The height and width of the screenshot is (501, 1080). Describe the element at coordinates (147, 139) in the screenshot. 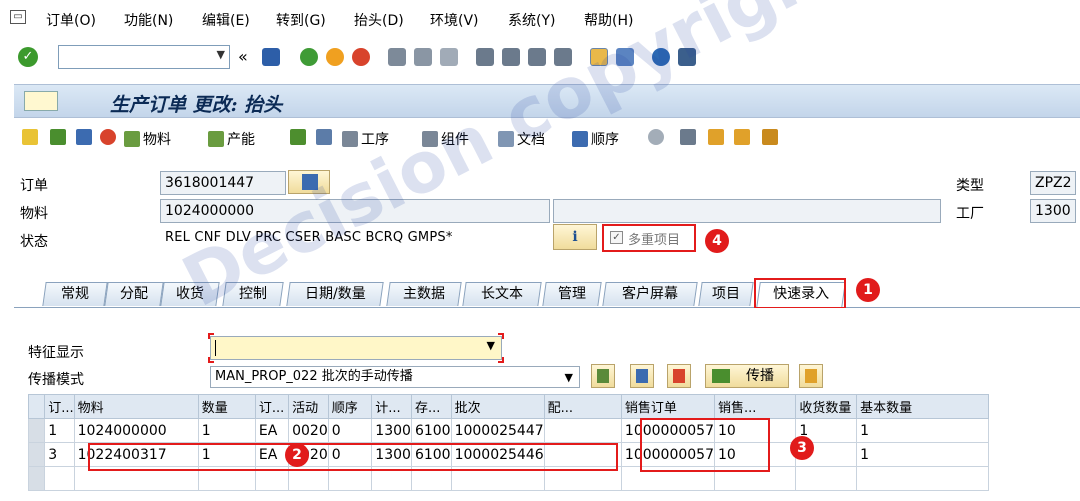

I see `material-button: 物料` at that location.